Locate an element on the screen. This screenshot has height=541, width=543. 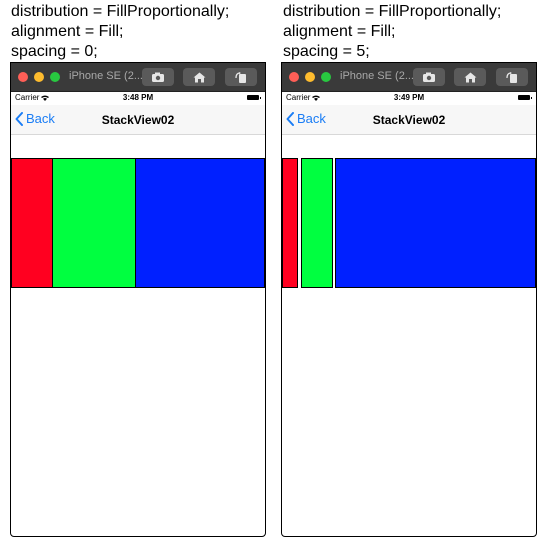
status-time: 3:48 PM is located at coordinates (138, 97).